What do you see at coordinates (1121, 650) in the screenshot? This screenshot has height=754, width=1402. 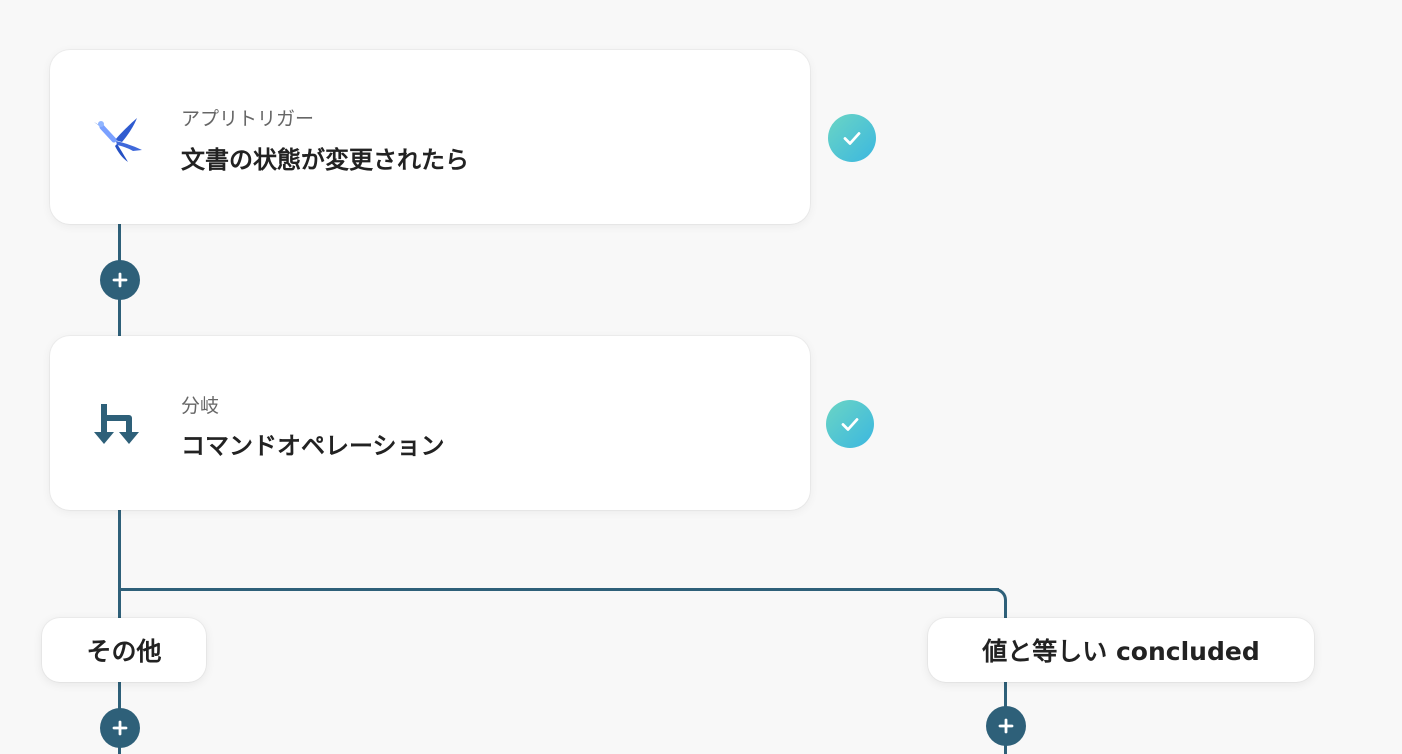 I see `branch-label-concluded: 値と等しい concluded` at bounding box center [1121, 650].